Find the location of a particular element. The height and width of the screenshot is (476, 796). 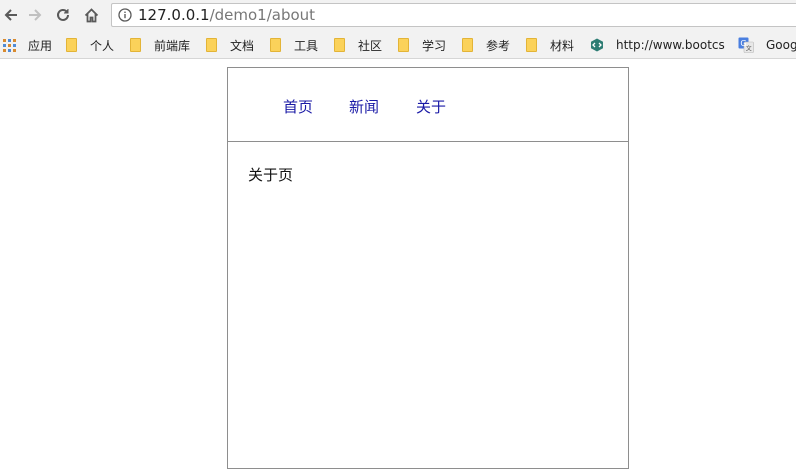

back-button is located at coordinates (11, 15).